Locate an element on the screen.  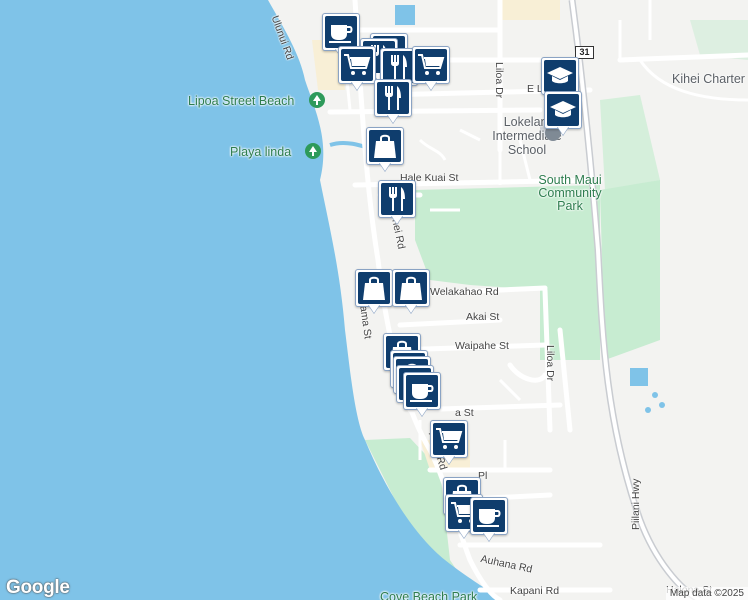
welakahao-rd-label: Welakahao Rd is located at coordinates (464, 292).